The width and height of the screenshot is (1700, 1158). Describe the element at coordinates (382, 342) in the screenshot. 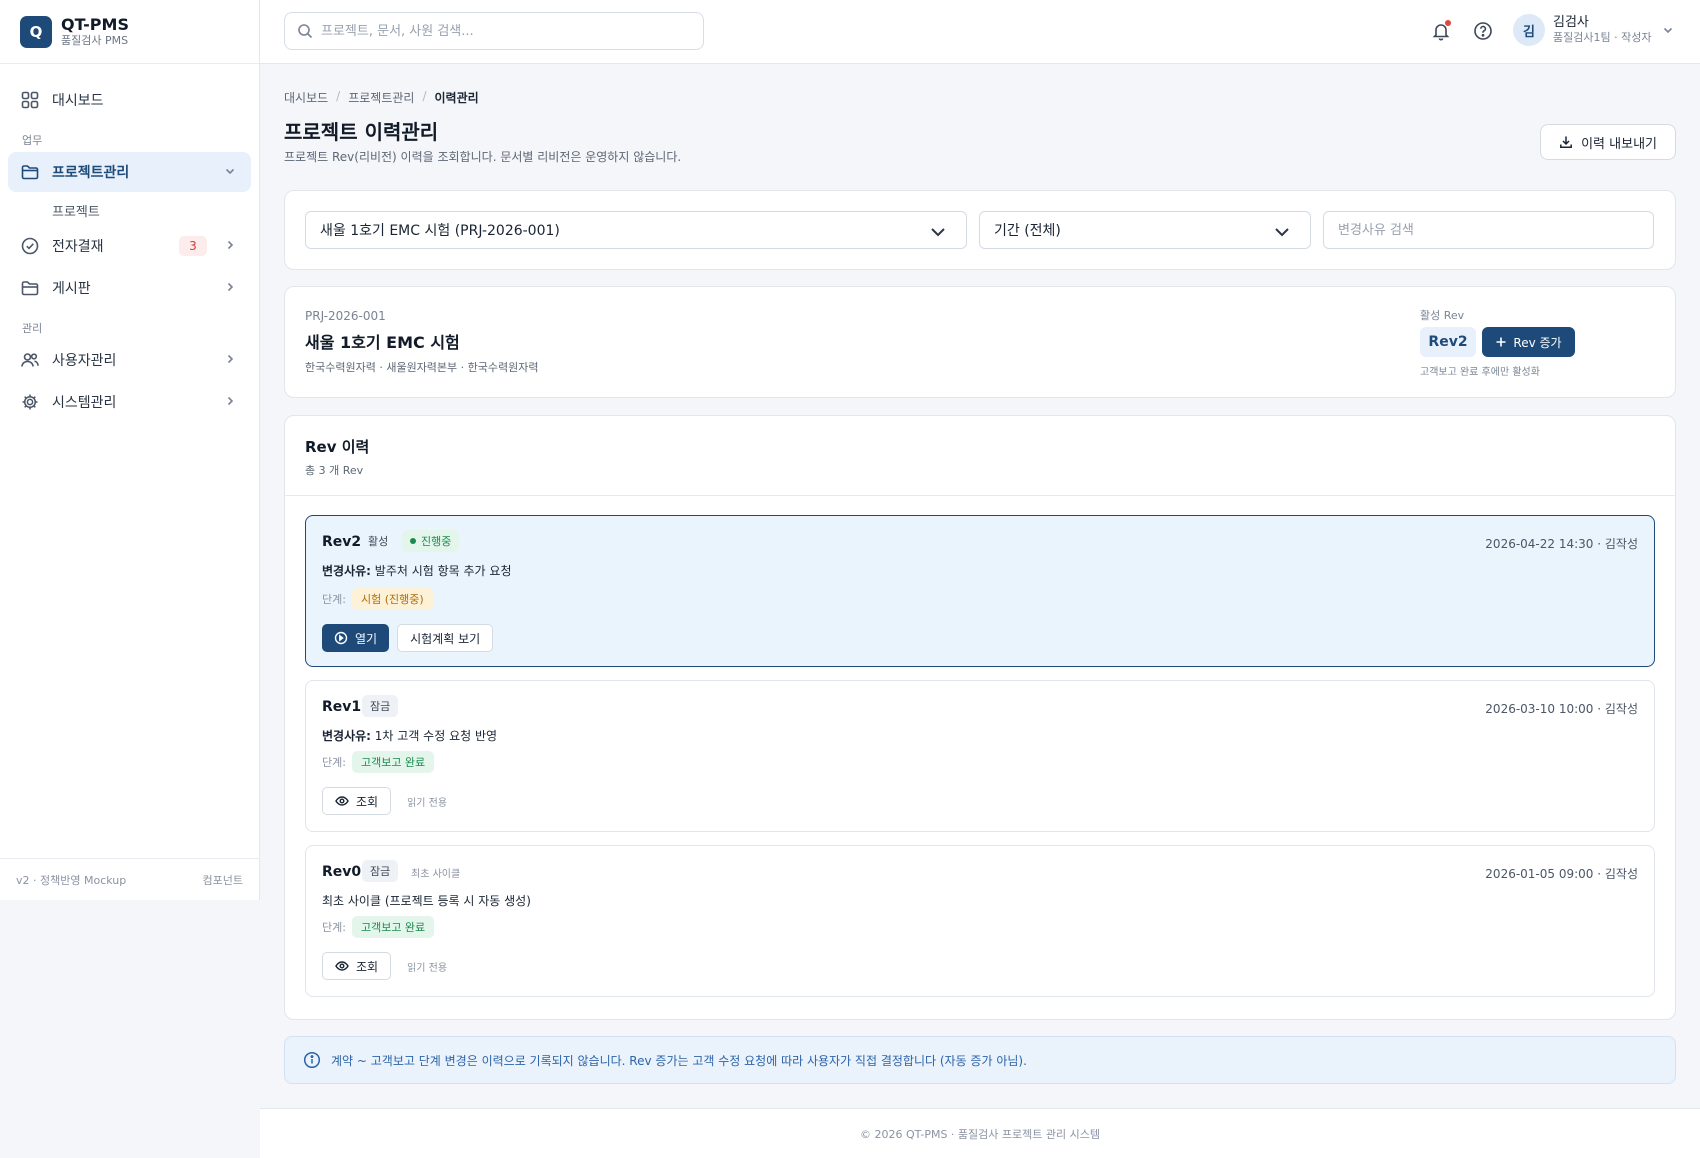

I see `project-name: 새울 1호기 EMC 시험` at that location.